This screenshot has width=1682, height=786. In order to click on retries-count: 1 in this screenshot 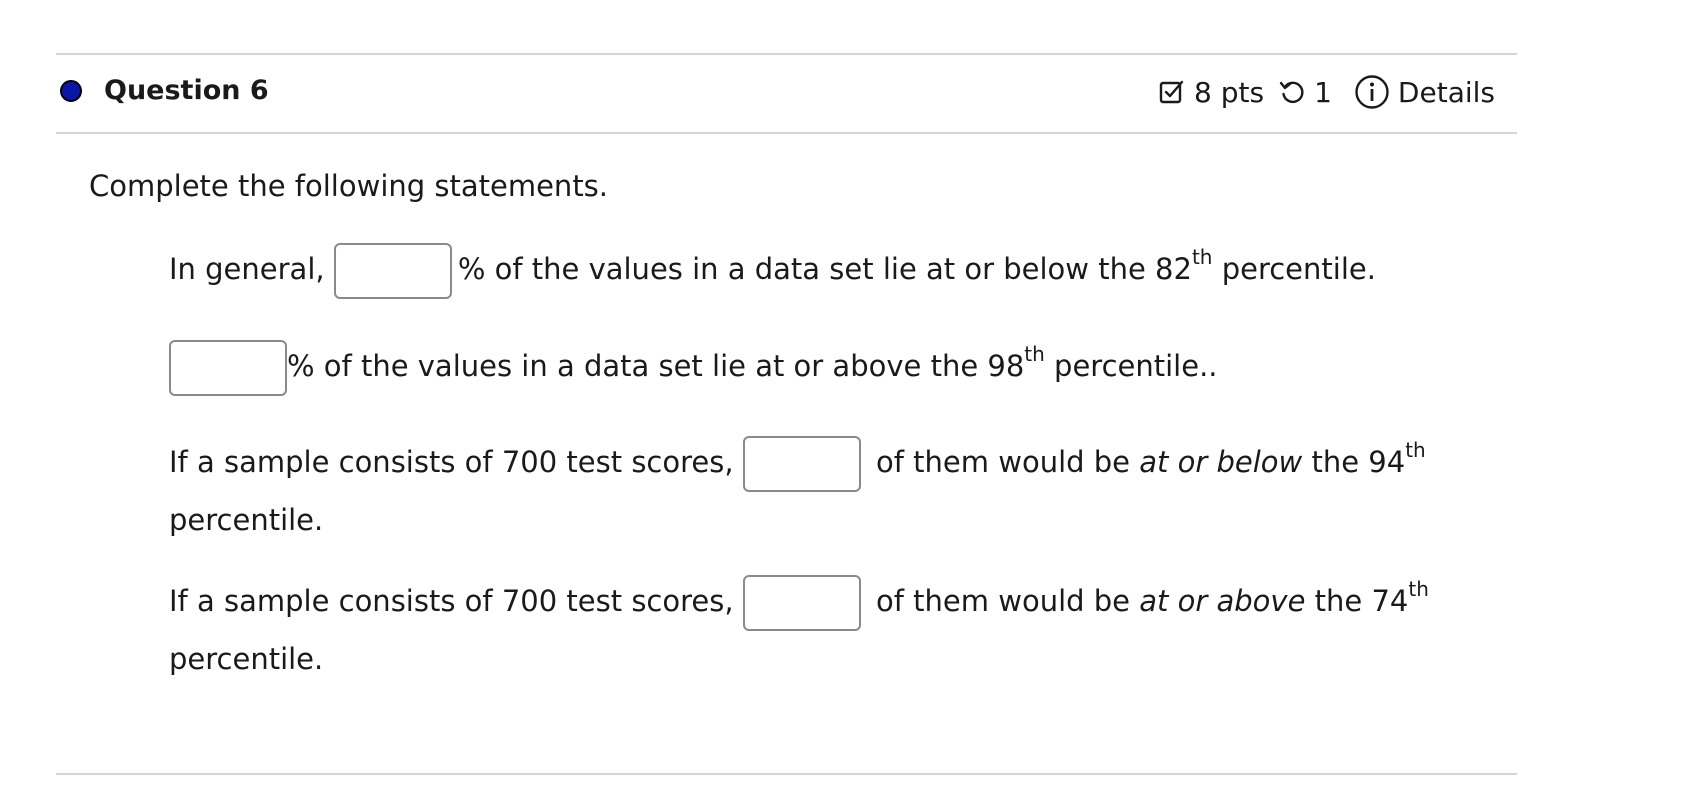, I will do `click(1323, 92)`.